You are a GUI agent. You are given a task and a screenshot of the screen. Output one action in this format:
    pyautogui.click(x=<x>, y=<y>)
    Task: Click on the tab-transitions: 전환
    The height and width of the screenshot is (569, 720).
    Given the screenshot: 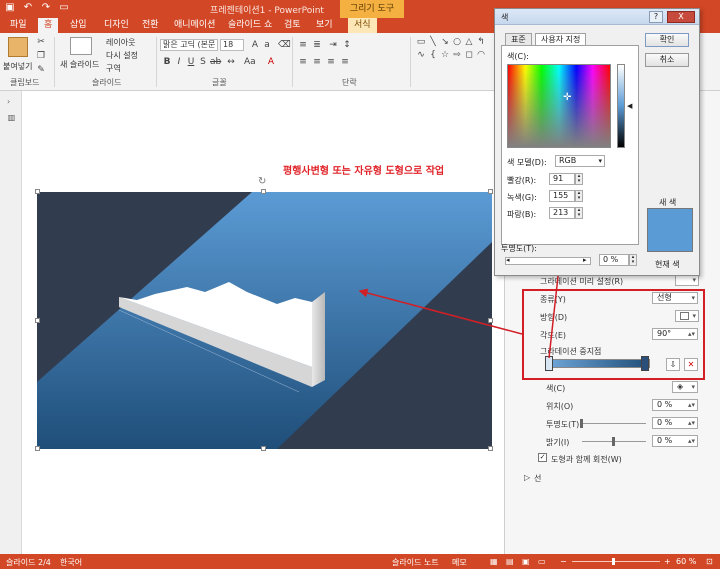 What is the action you would take?
    pyautogui.click(x=150, y=25)
    